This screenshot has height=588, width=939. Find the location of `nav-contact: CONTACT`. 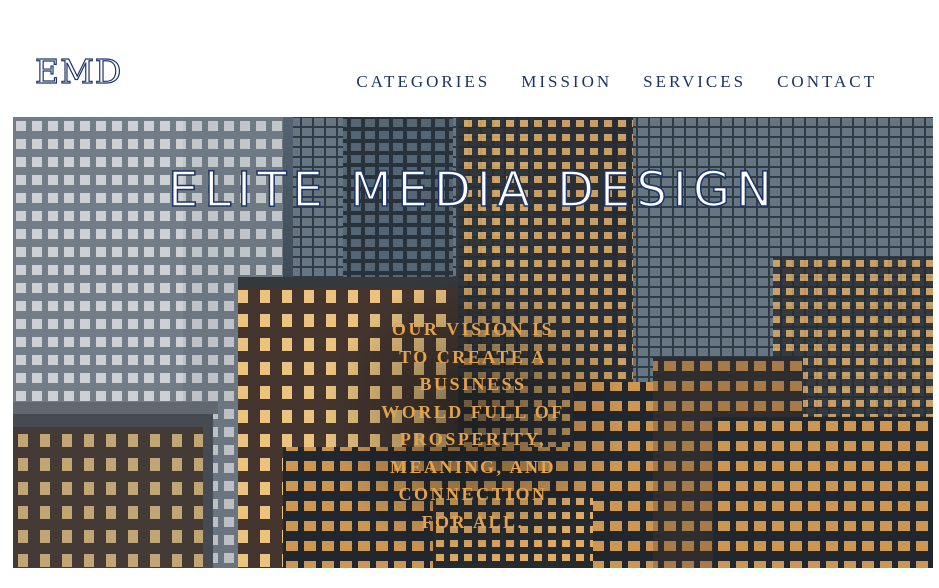

nav-contact: CONTACT is located at coordinates (827, 82).